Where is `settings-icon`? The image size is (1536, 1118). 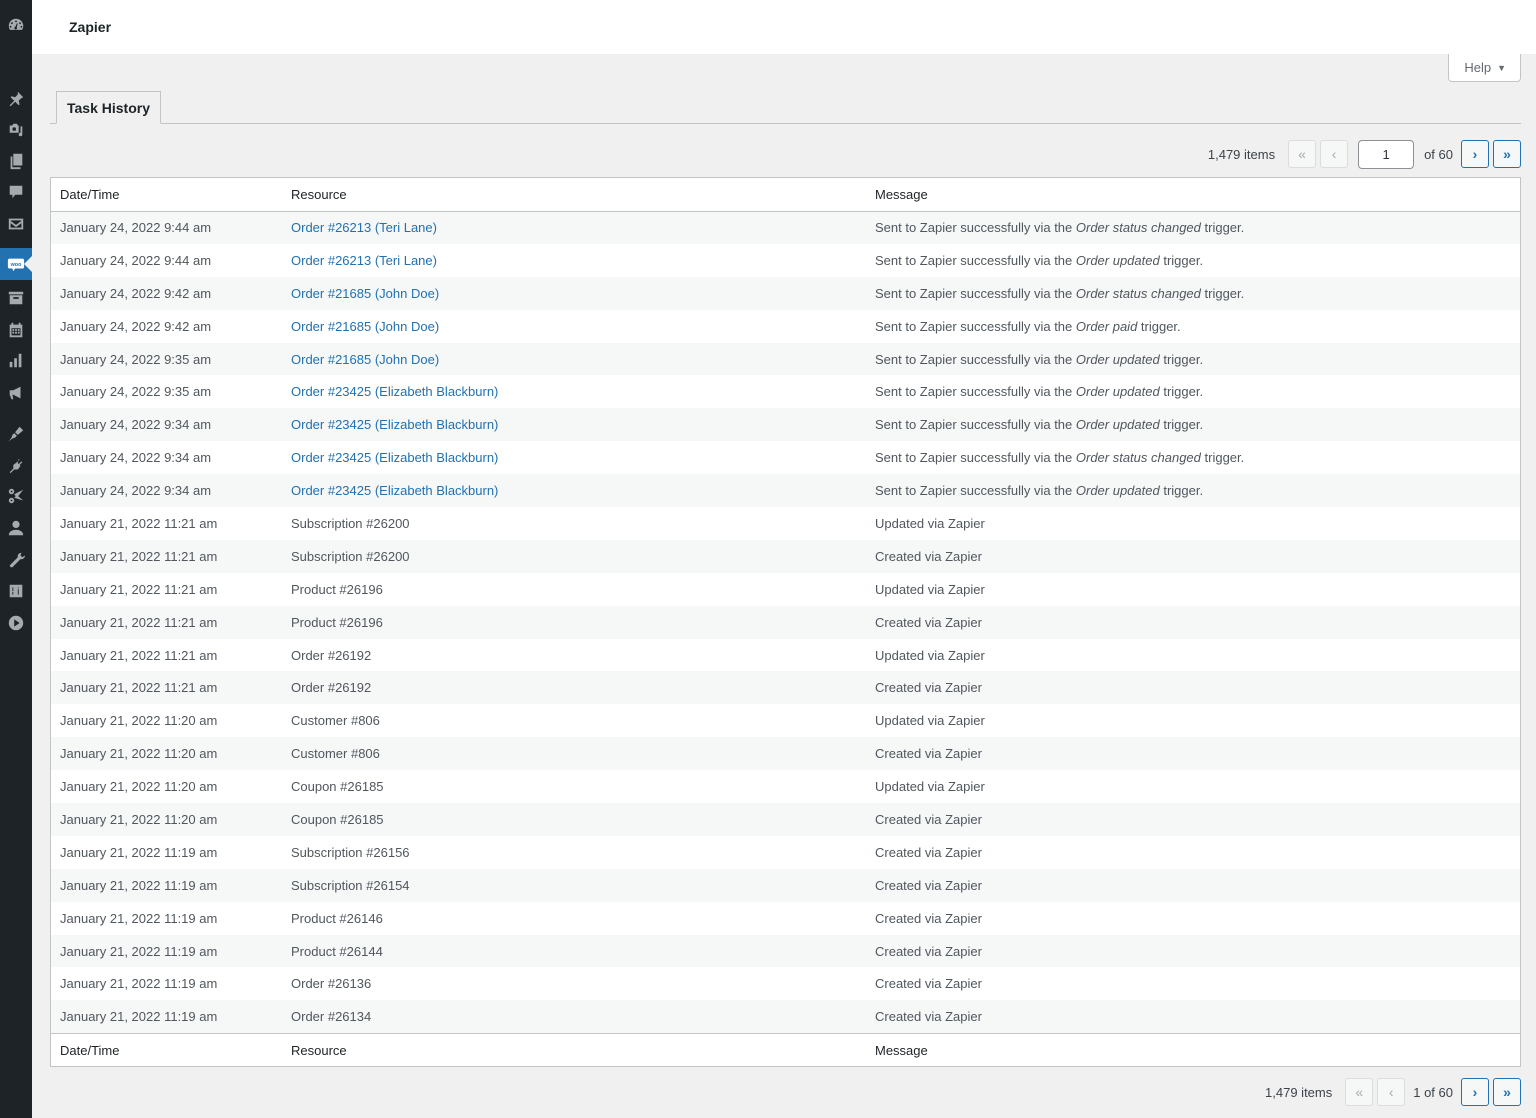 settings-icon is located at coordinates (16, 591).